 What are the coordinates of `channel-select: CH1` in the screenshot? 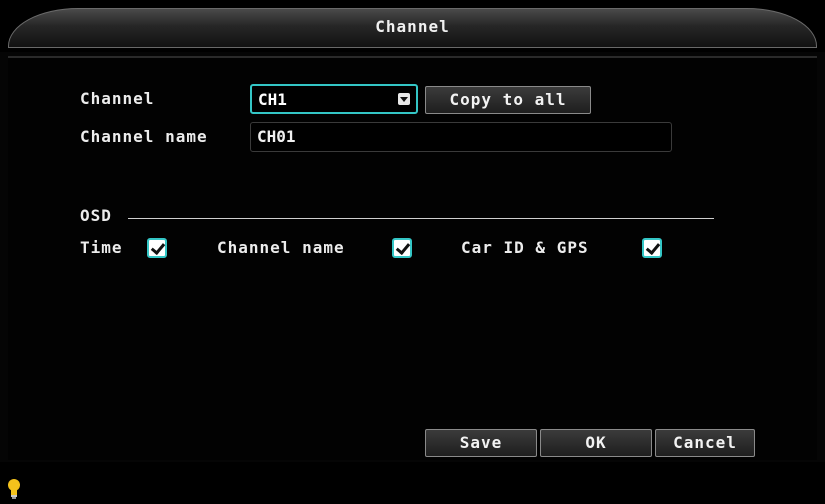 It's located at (334, 99).